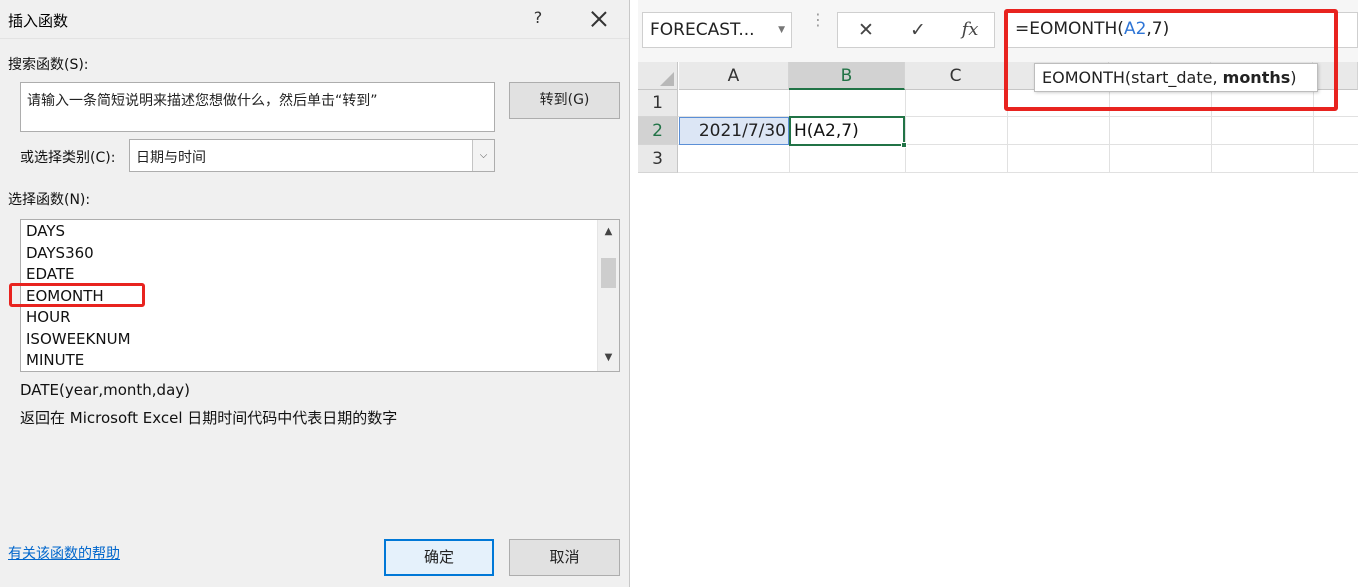  Describe the element at coordinates (608, 358) in the screenshot. I see `scroll-down-icon: ▼` at that location.